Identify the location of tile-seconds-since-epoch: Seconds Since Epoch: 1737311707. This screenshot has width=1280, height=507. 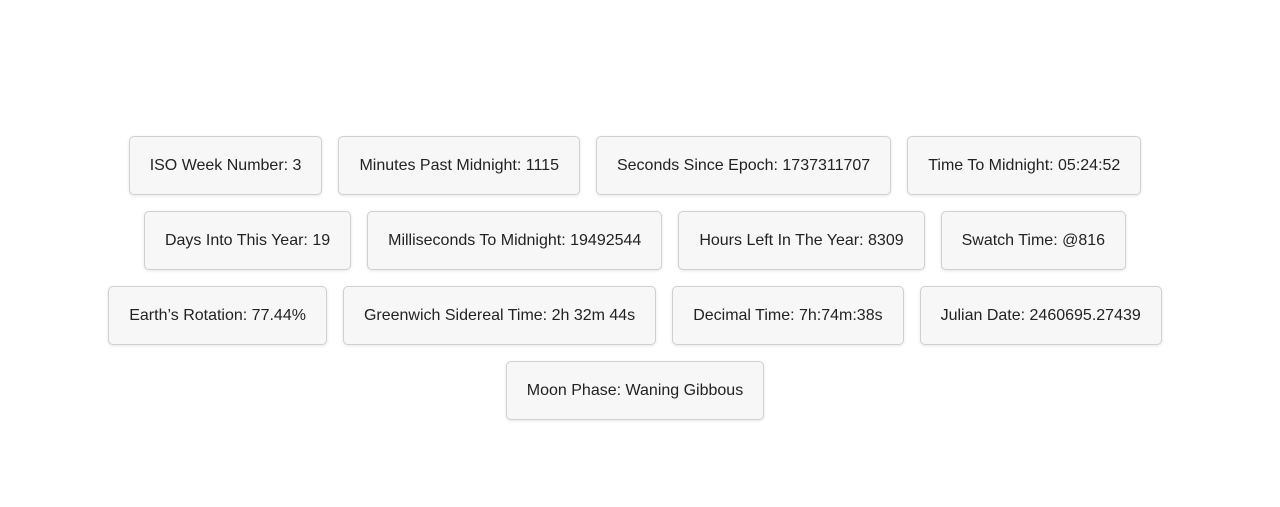
(743, 165).